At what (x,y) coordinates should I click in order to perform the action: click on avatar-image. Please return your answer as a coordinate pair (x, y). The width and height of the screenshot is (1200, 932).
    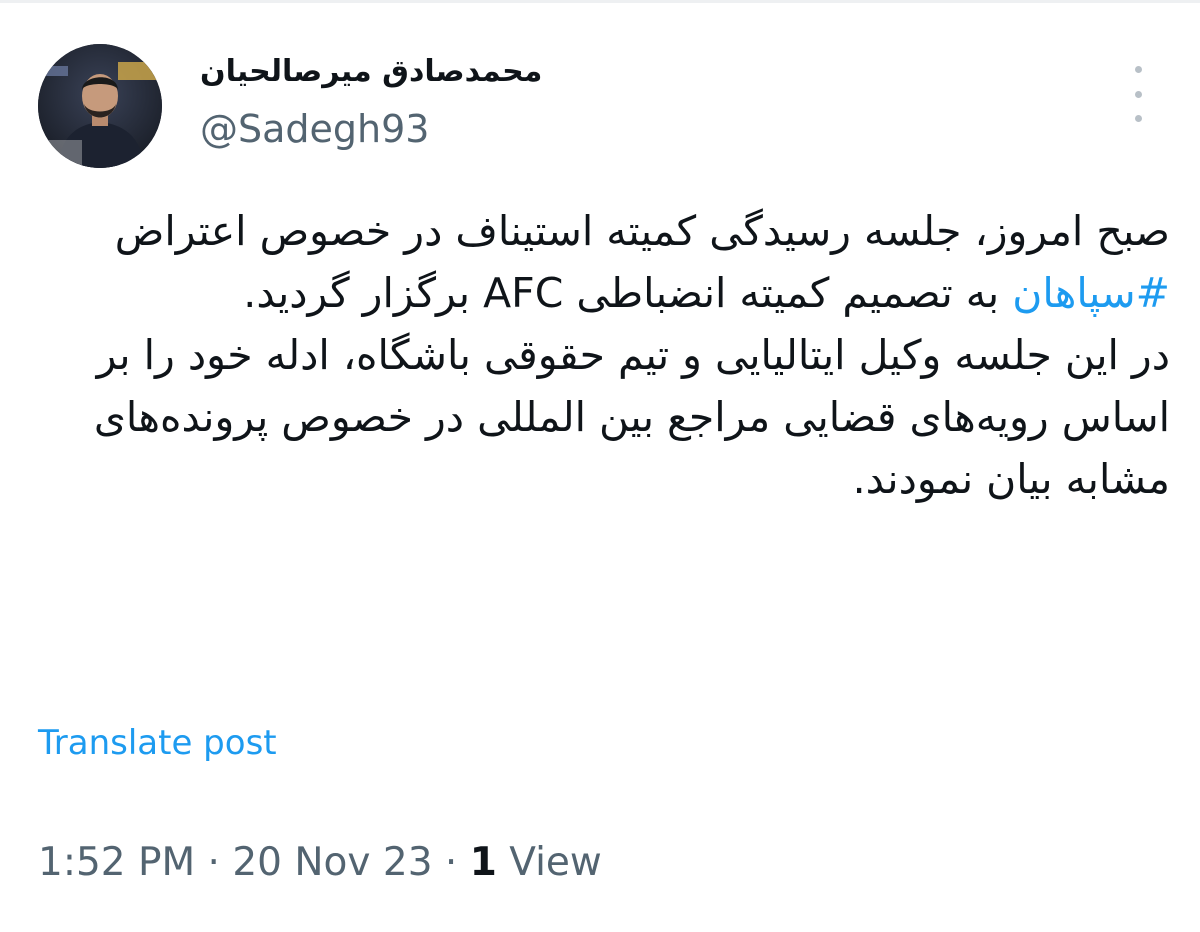
    Looking at the image, I should click on (100, 106).